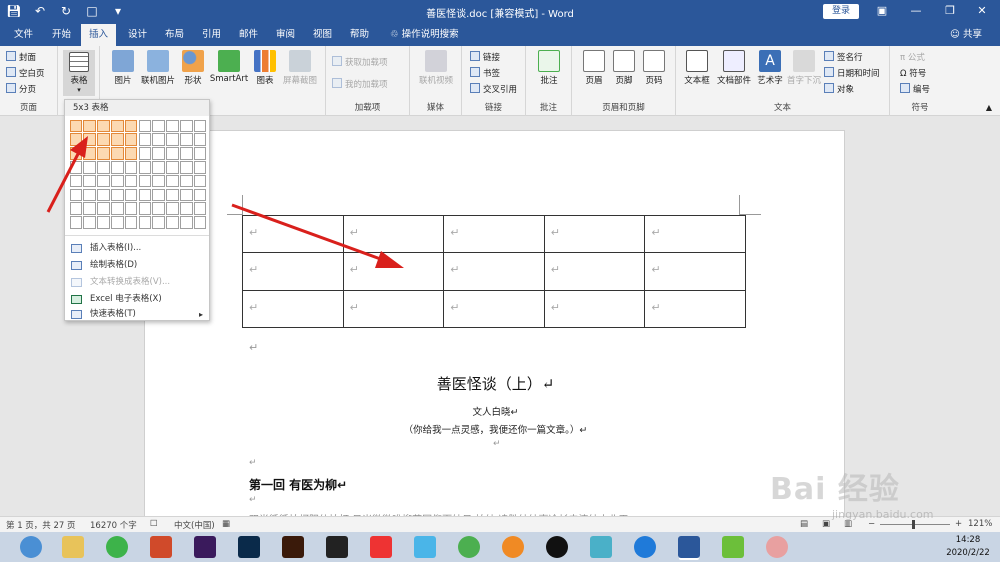  What do you see at coordinates (950, 11) in the screenshot?
I see `restore-icon: ❐` at bounding box center [950, 11].